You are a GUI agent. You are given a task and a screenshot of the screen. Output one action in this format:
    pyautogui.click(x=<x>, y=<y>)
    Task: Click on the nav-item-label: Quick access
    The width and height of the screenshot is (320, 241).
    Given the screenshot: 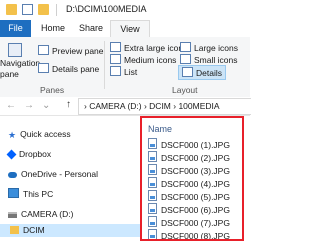 What is the action you would take?
    pyautogui.click(x=45, y=134)
    